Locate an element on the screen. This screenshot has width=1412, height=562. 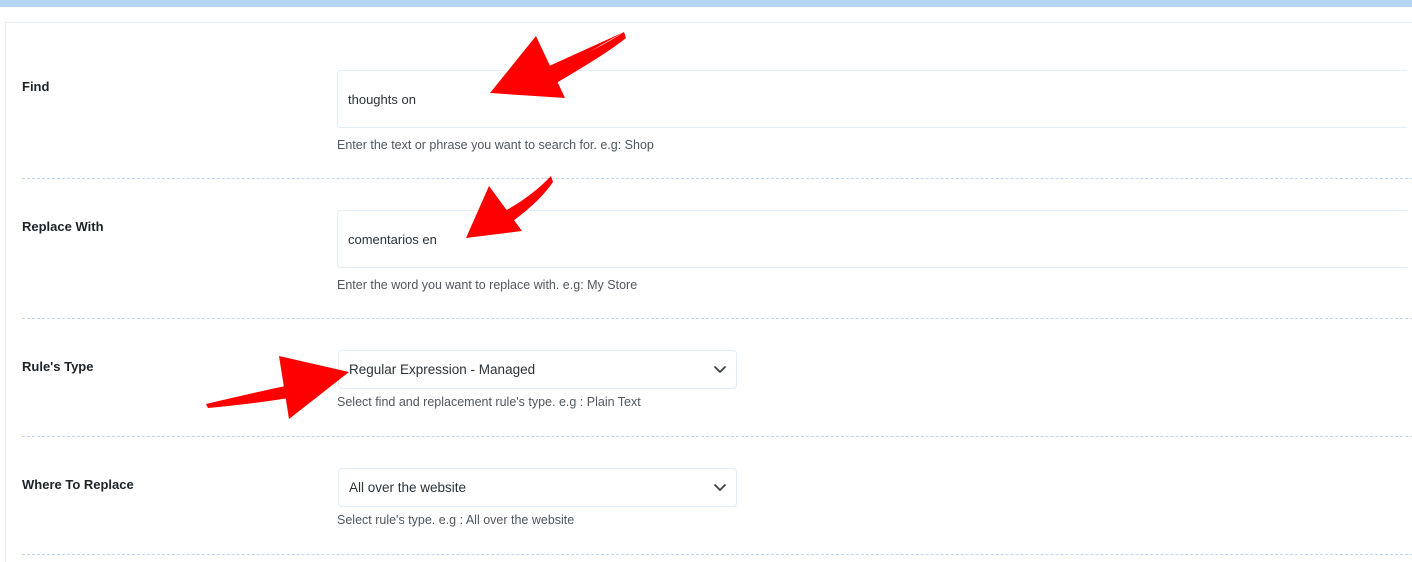
replace-label: Replace With is located at coordinates (63, 226).